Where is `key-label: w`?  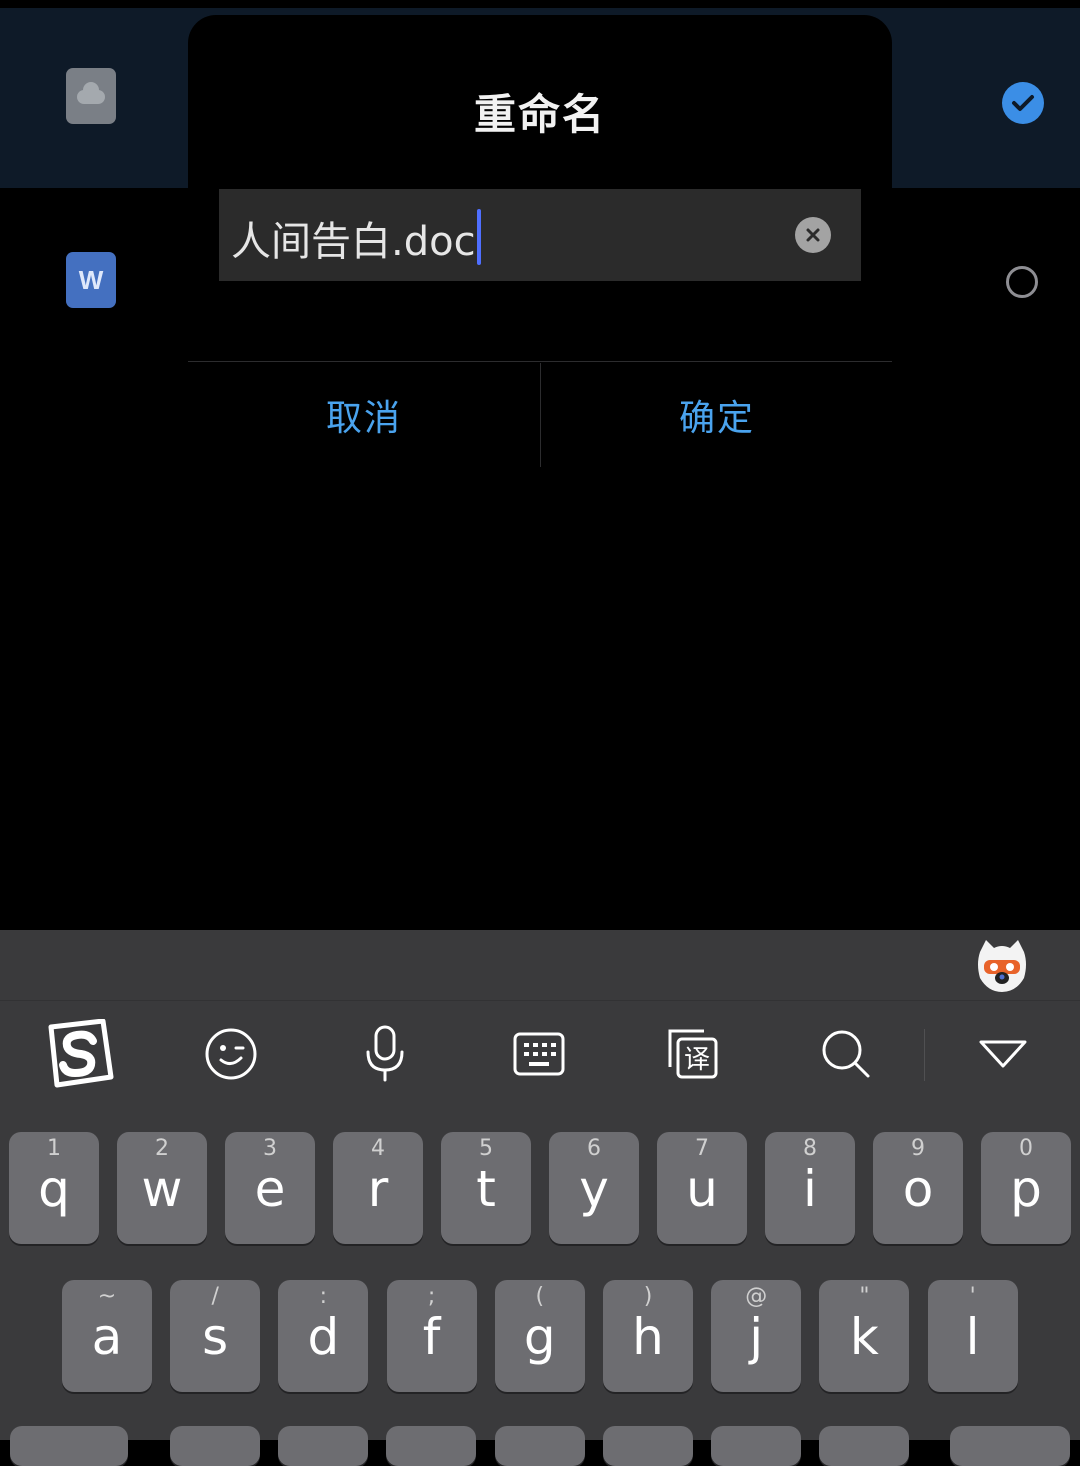 key-label: w is located at coordinates (162, 1189).